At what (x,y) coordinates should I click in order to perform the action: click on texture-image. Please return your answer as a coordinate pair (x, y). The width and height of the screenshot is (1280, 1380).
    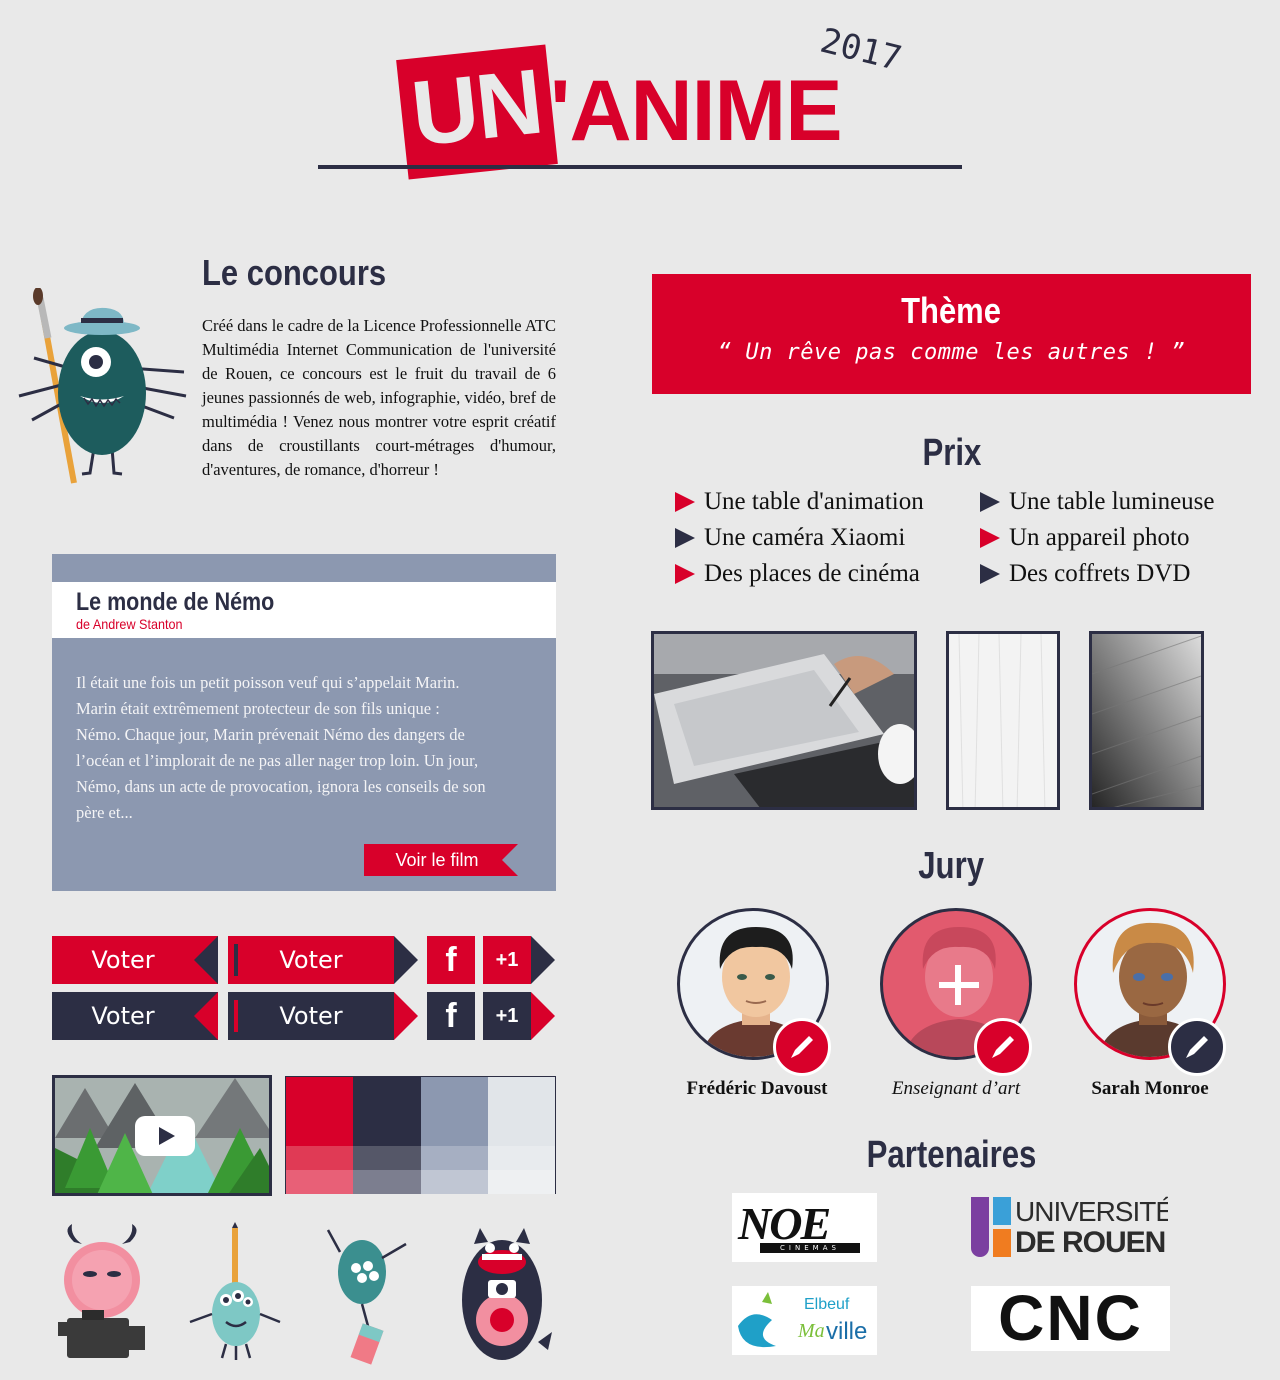
    Looking at the image, I should click on (1146, 720).